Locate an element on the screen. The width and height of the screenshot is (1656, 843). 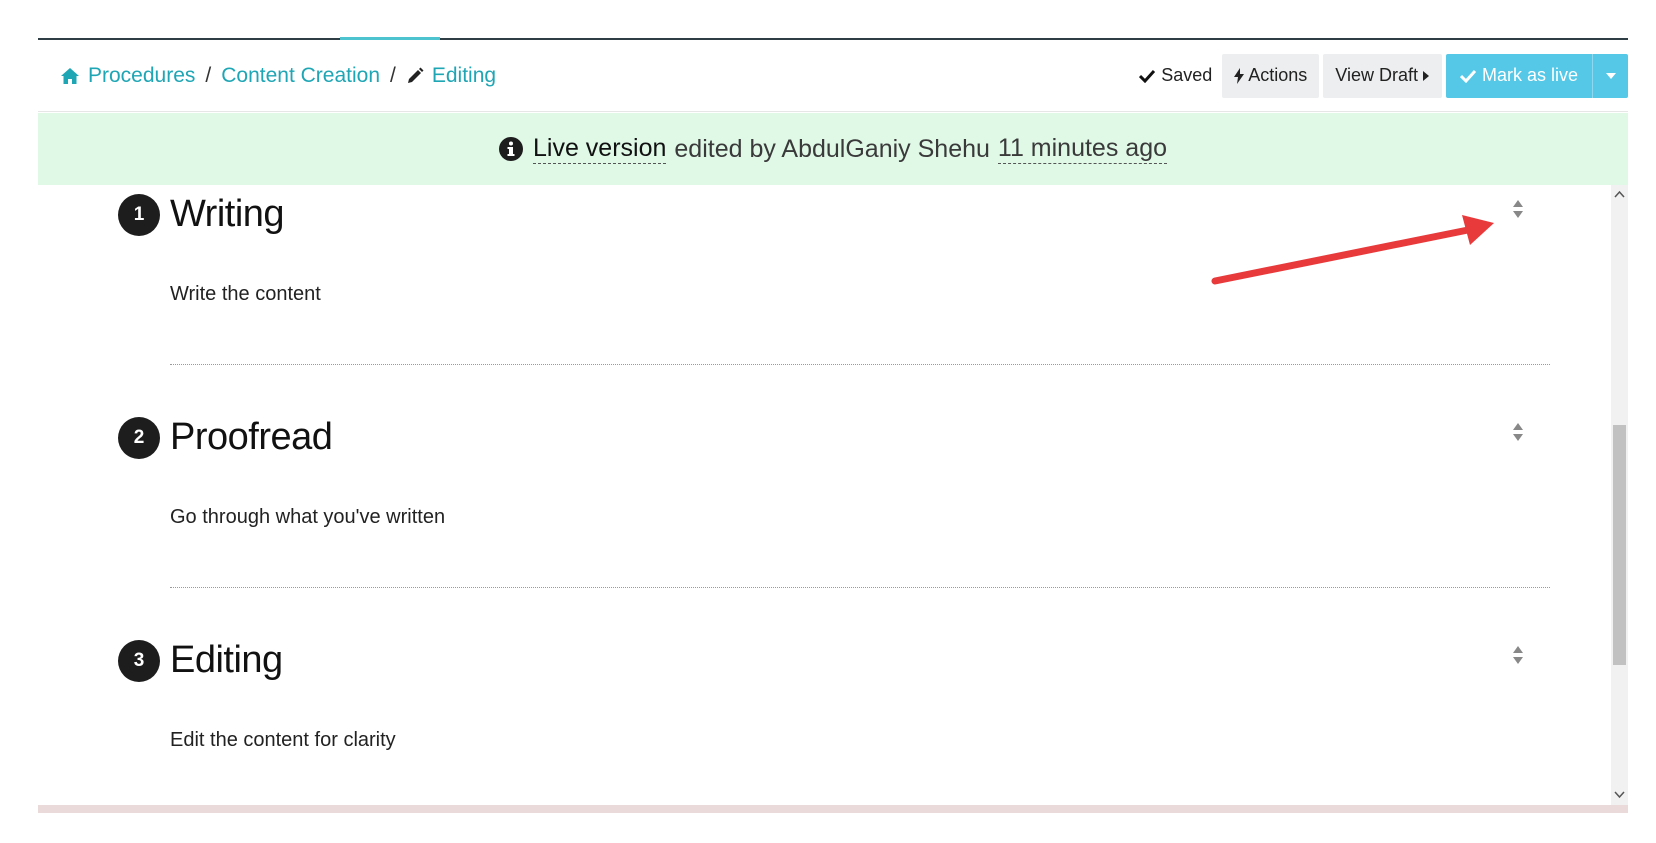
step-title: Proofread is located at coordinates (251, 437).